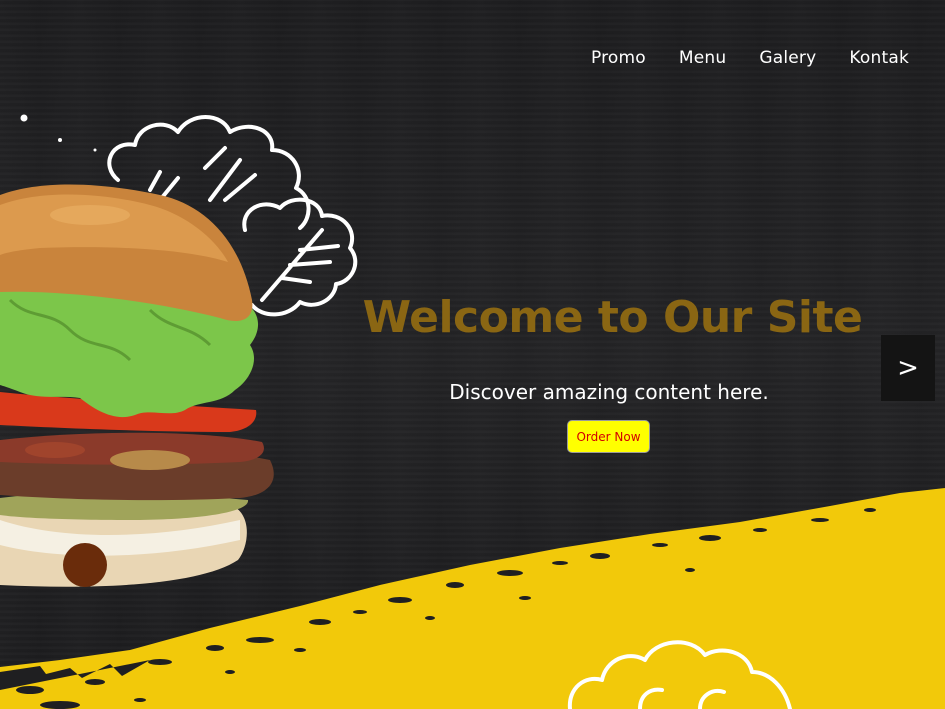  I want to click on nav-item-kontak: Kontak, so click(879, 58).